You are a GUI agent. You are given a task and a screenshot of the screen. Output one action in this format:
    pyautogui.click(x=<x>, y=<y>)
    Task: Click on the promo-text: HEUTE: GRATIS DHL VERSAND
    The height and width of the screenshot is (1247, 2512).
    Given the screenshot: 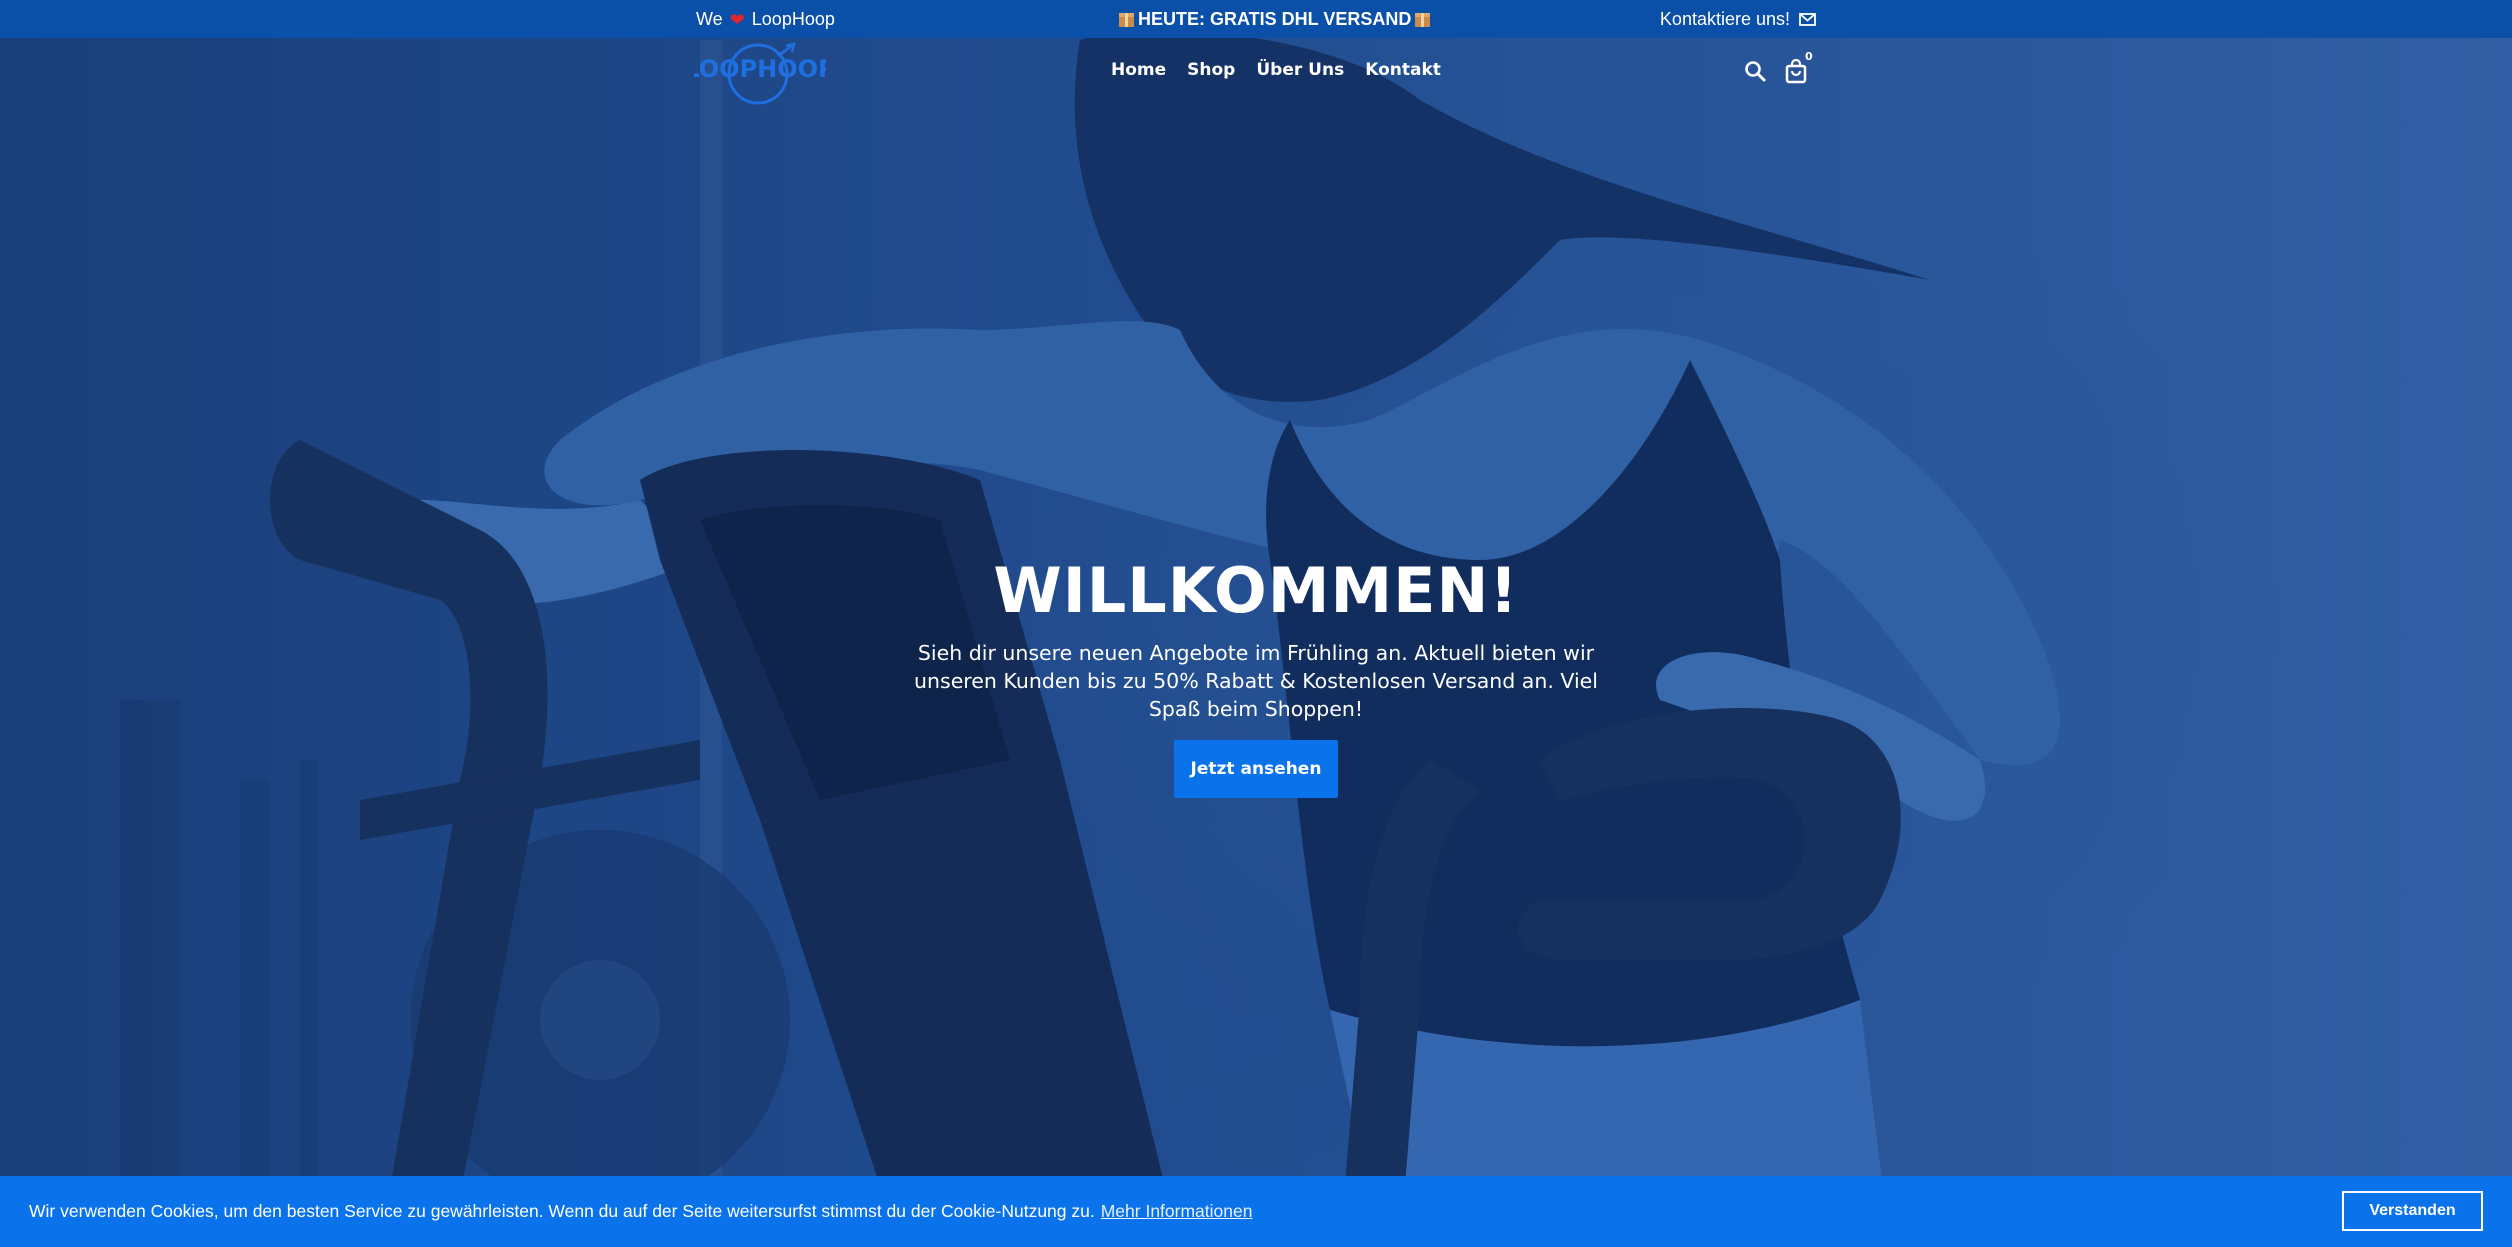 What is the action you would take?
    pyautogui.click(x=1275, y=19)
    